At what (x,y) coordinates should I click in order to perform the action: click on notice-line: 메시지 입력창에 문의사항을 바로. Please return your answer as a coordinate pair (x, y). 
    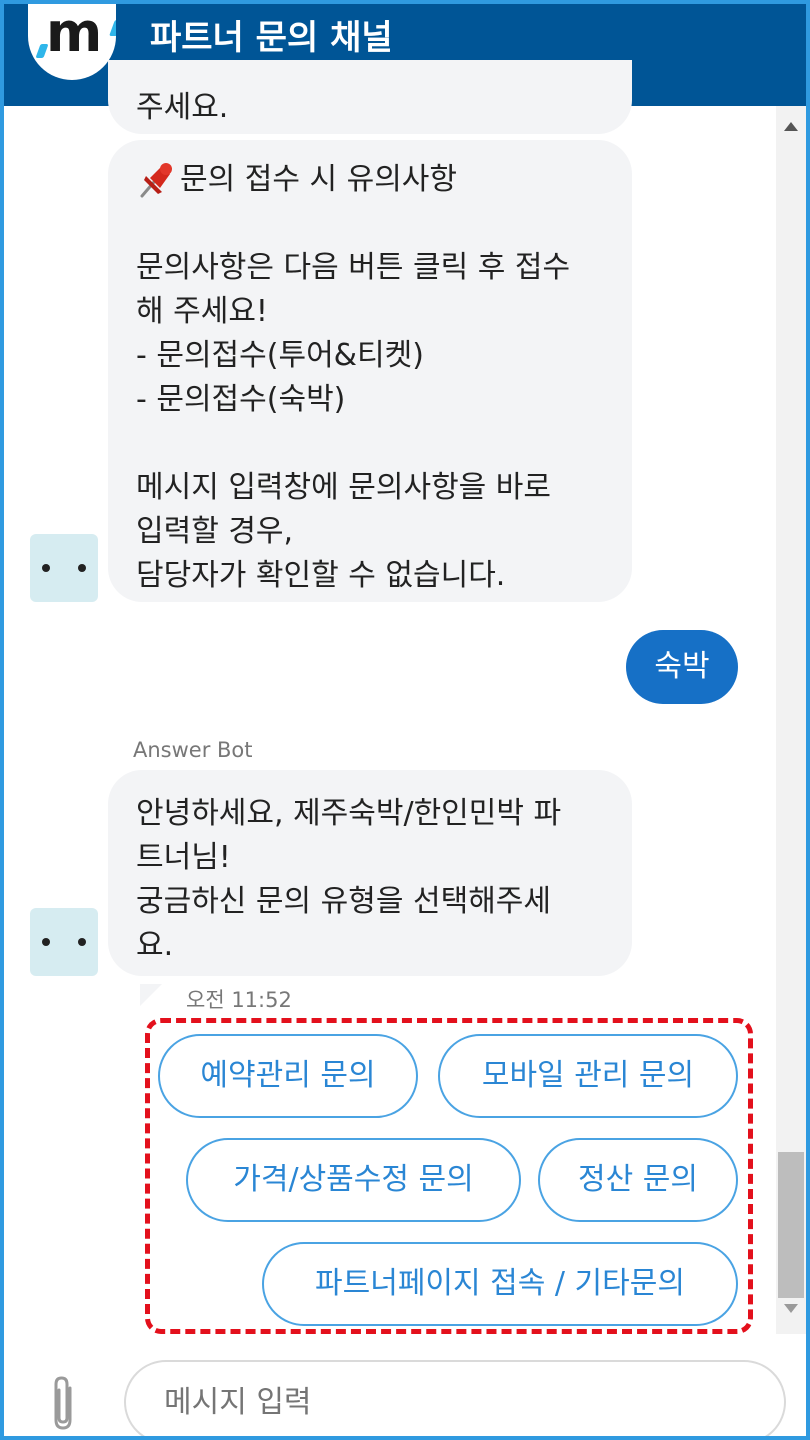
    Looking at the image, I should click on (344, 487).